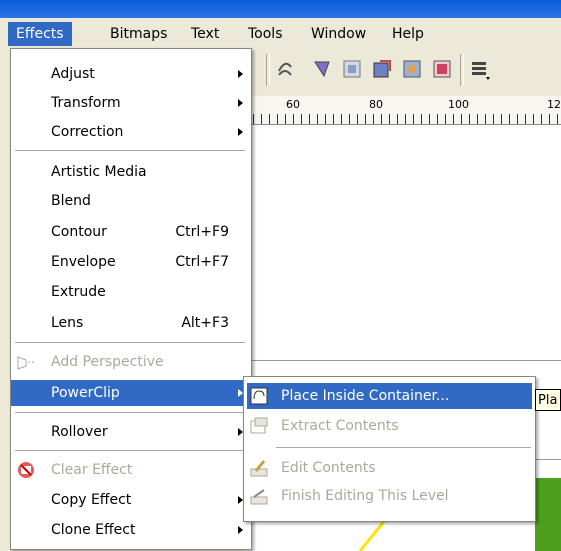 The image size is (561, 551). I want to click on menu-window: Window, so click(338, 34).